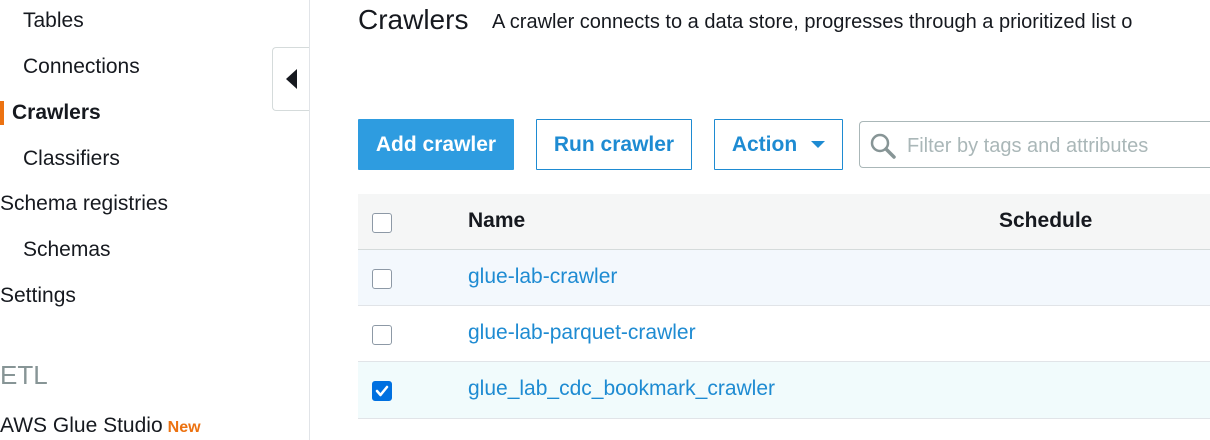  Describe the element at coordinates (436, 144) in the screenshot. I see `add-crawler-button: Add crawler` at that location.